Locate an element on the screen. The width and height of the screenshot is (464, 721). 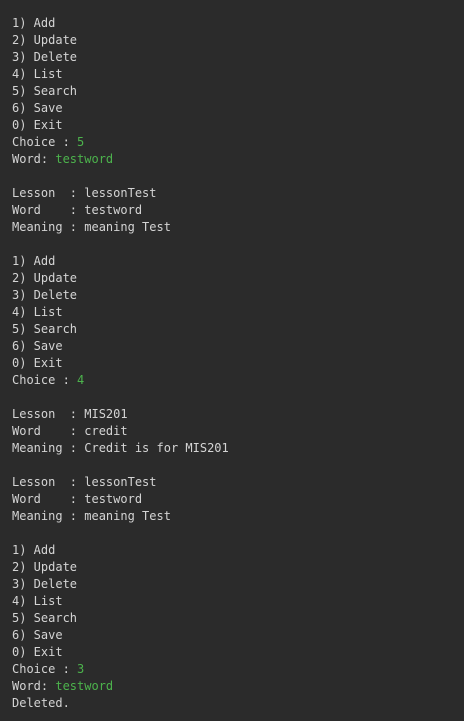
console-line: Deleted. is located at coordinates (232, 703).